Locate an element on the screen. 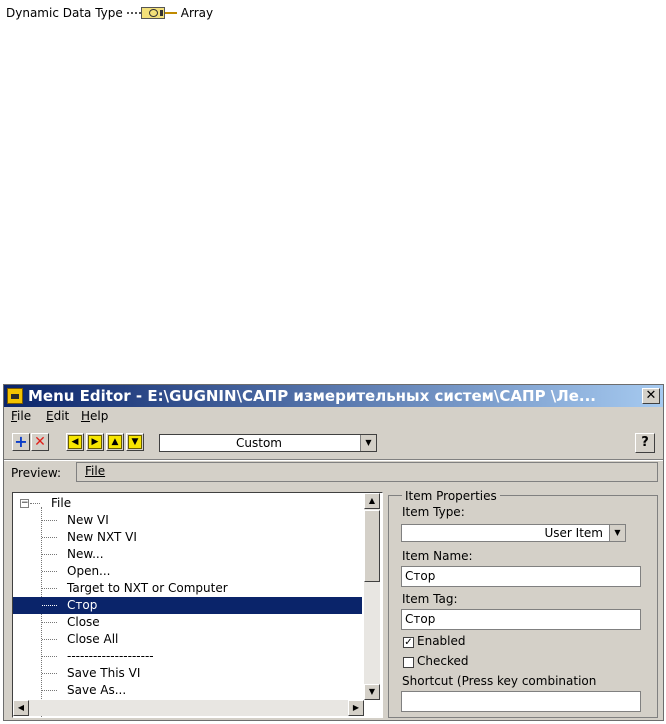  tree-item-label: New NXT VI is located at coordinates (102, 537).